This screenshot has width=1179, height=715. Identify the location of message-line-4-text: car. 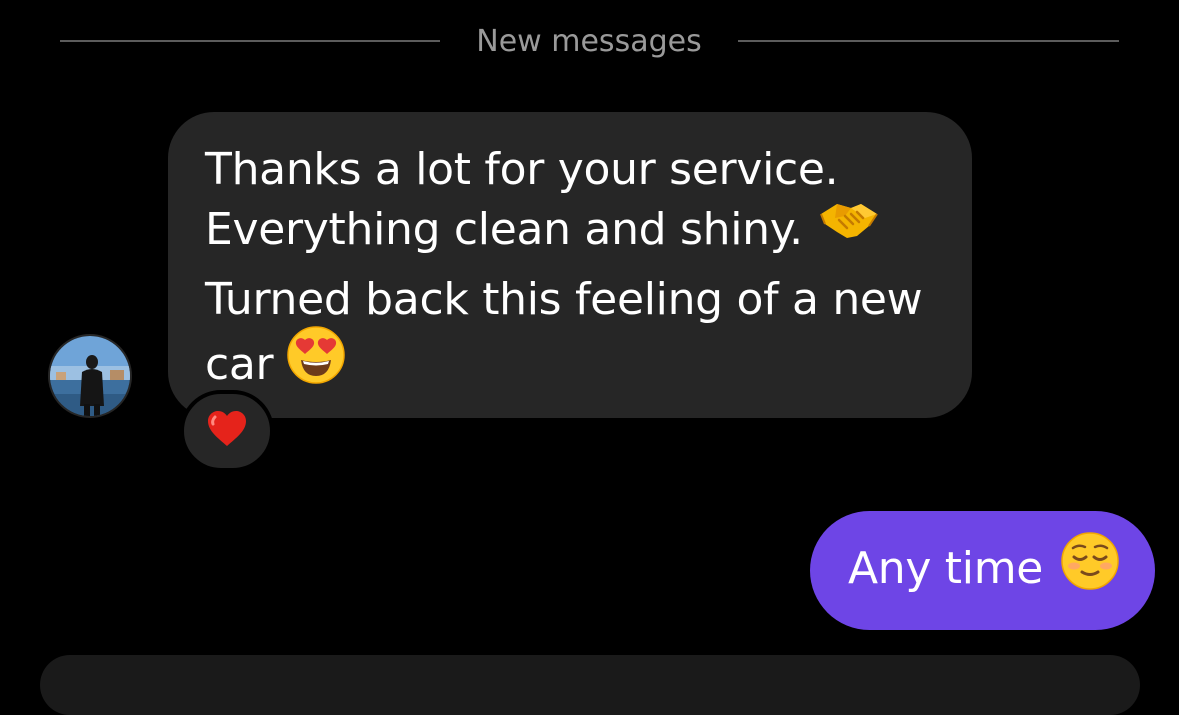
(239, 364).